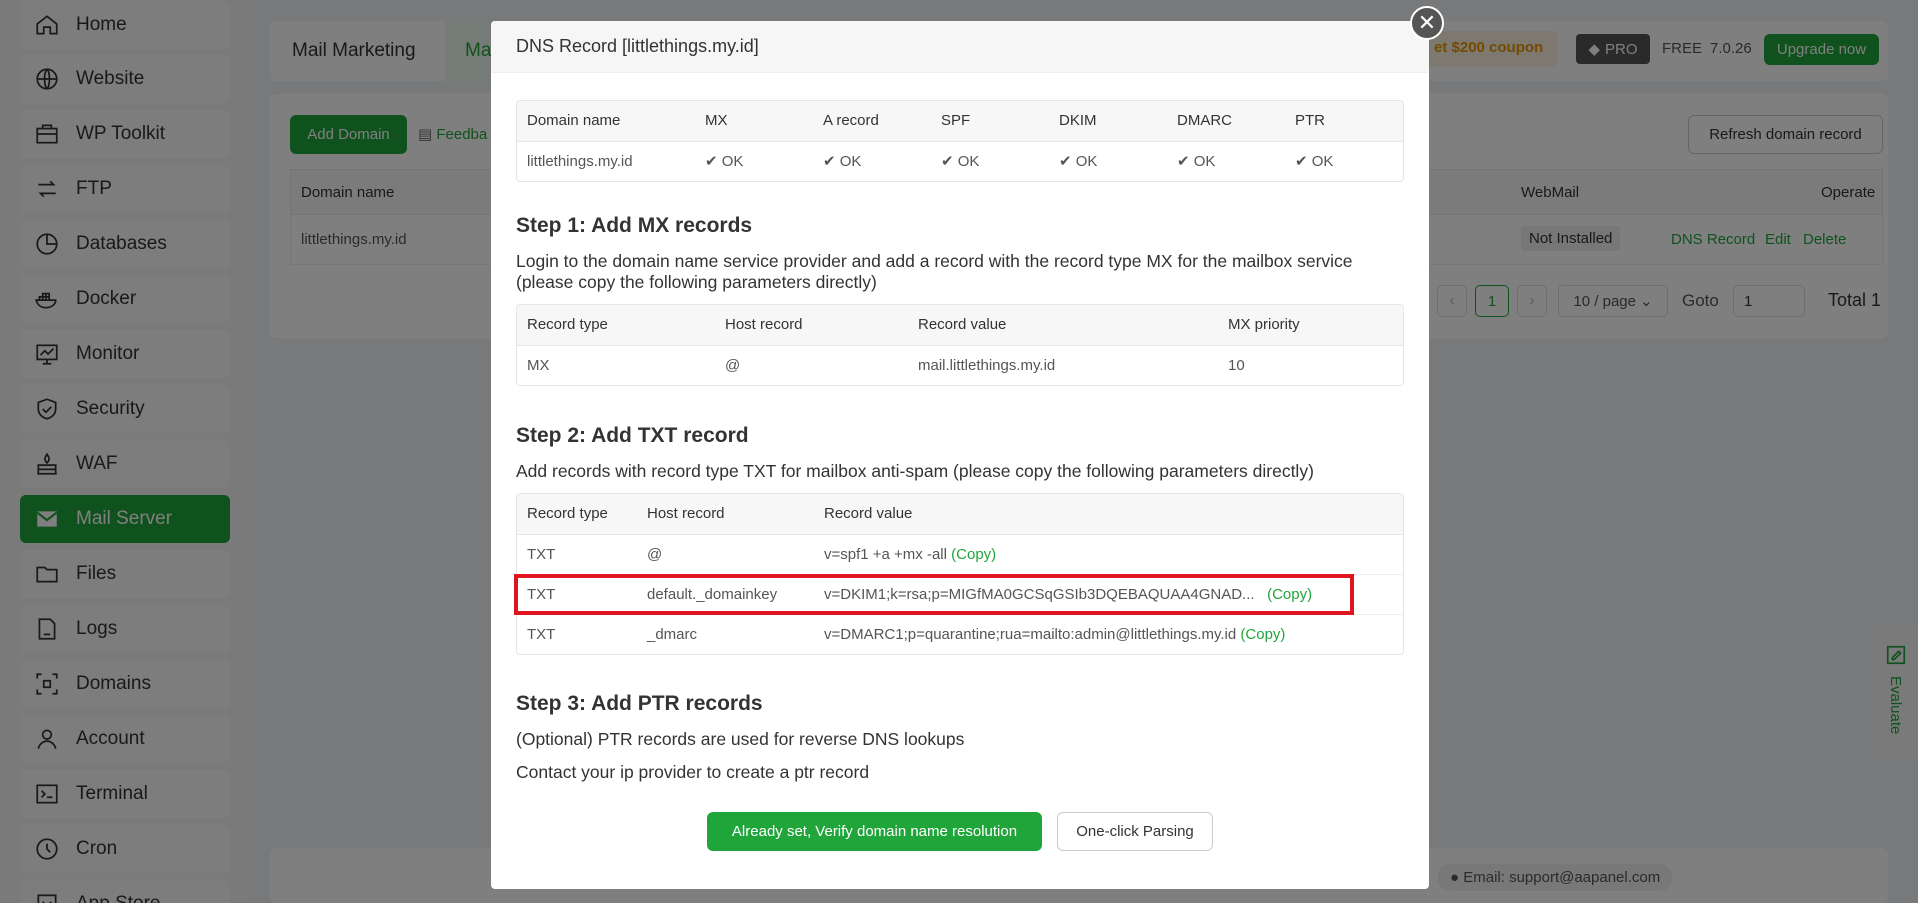 The height and width of the screenshot is (903, 1918). Describe the element at coordinates (885, 554) in the screenshot. I see `spf-value: v=spf1 +a +mx -all` at that location.